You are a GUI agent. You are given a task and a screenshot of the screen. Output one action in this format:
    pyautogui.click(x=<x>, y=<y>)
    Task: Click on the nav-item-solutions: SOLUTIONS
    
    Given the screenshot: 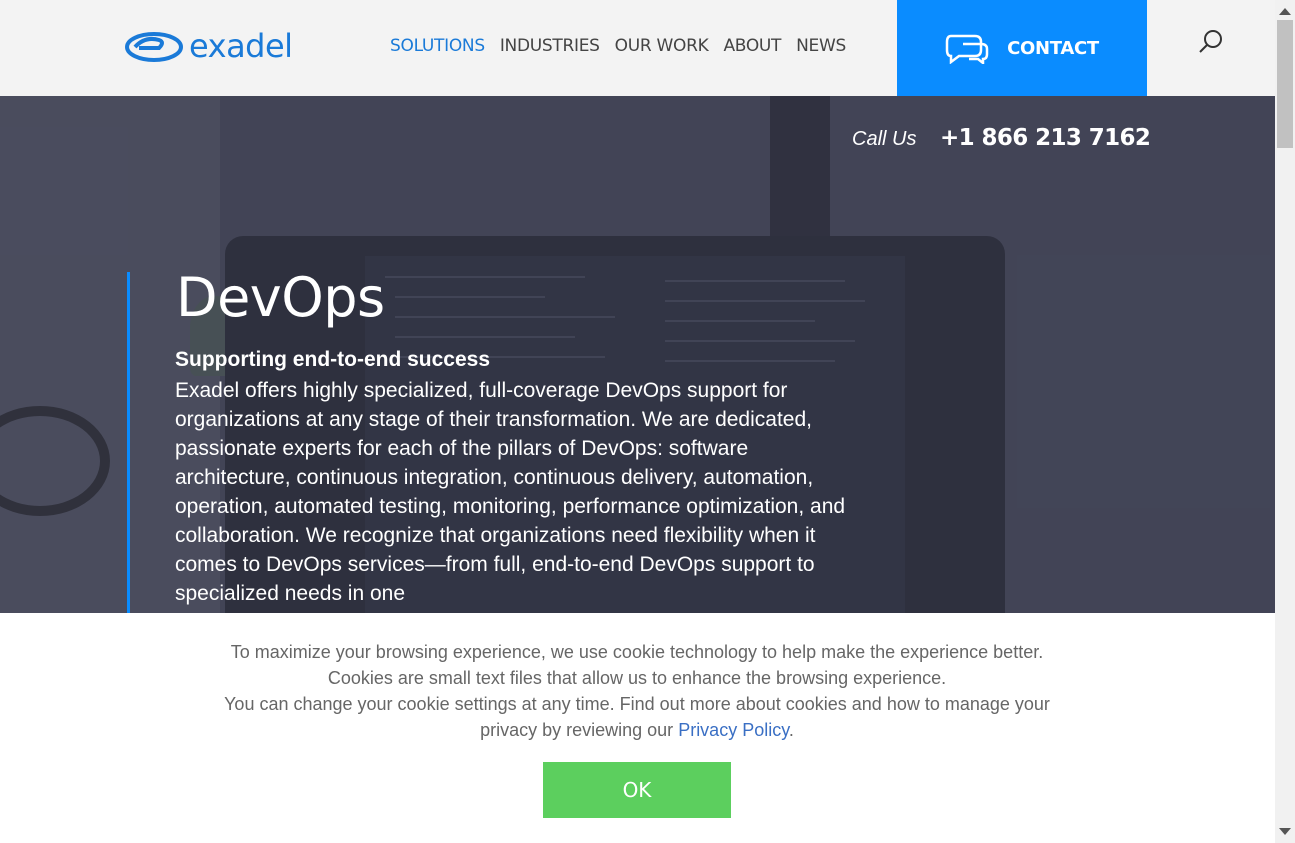 What is the action you would take?
    pyautogui.click(x=437, y=46)
    